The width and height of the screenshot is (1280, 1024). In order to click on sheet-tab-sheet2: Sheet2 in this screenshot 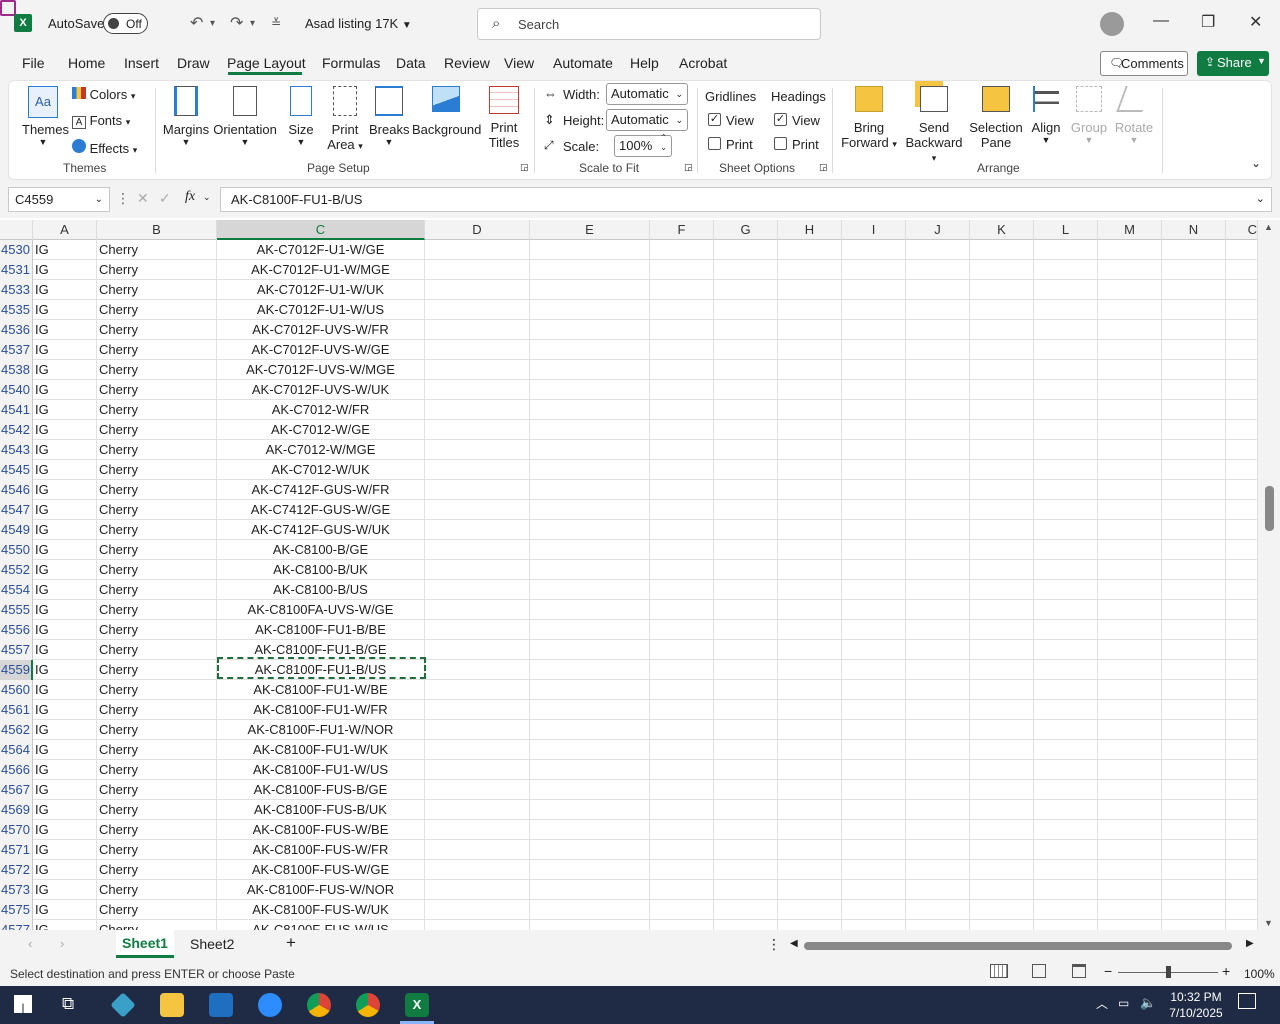, I will do `click(212, 944)`.